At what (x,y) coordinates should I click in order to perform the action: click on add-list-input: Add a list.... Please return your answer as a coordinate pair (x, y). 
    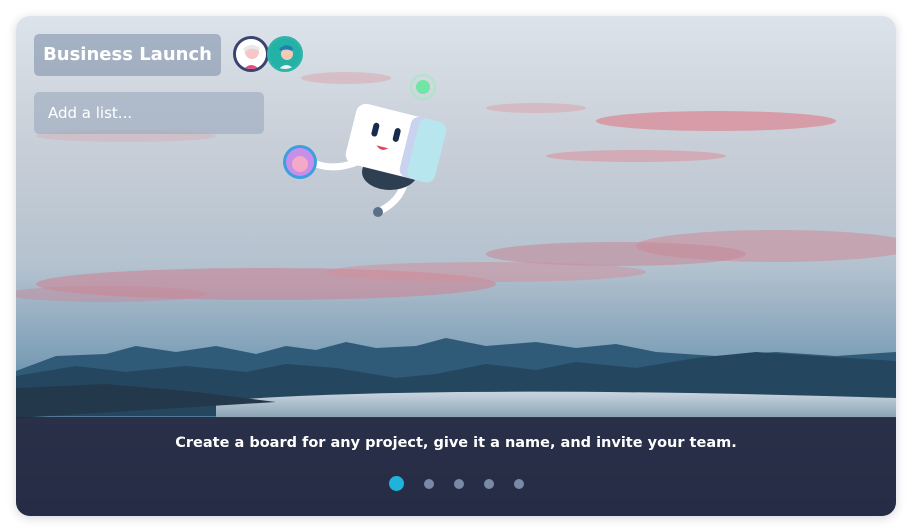
    Looking at the image, I should click on (149, 113).